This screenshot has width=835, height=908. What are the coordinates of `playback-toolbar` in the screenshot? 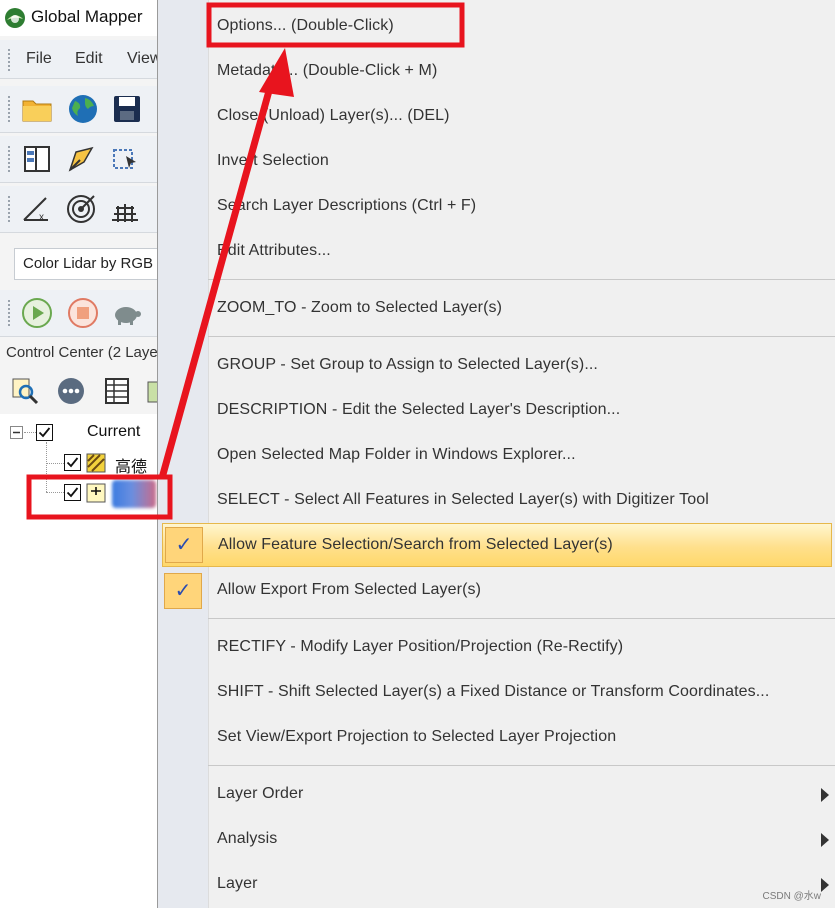 It's located at (80, 313).